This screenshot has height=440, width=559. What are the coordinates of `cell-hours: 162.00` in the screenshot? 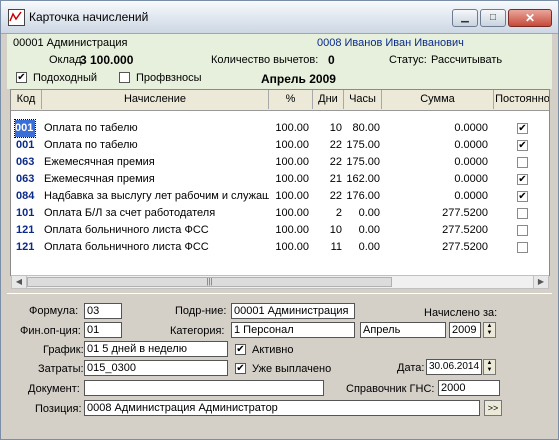 It's located at (363, 179).